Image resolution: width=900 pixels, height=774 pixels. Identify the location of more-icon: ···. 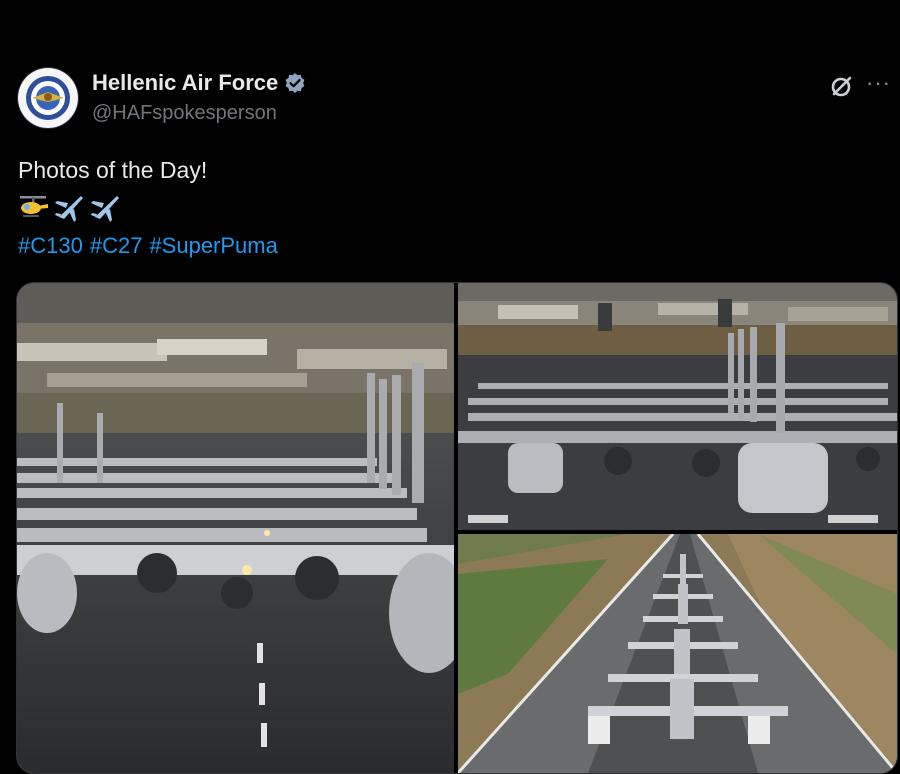
(878, 83).